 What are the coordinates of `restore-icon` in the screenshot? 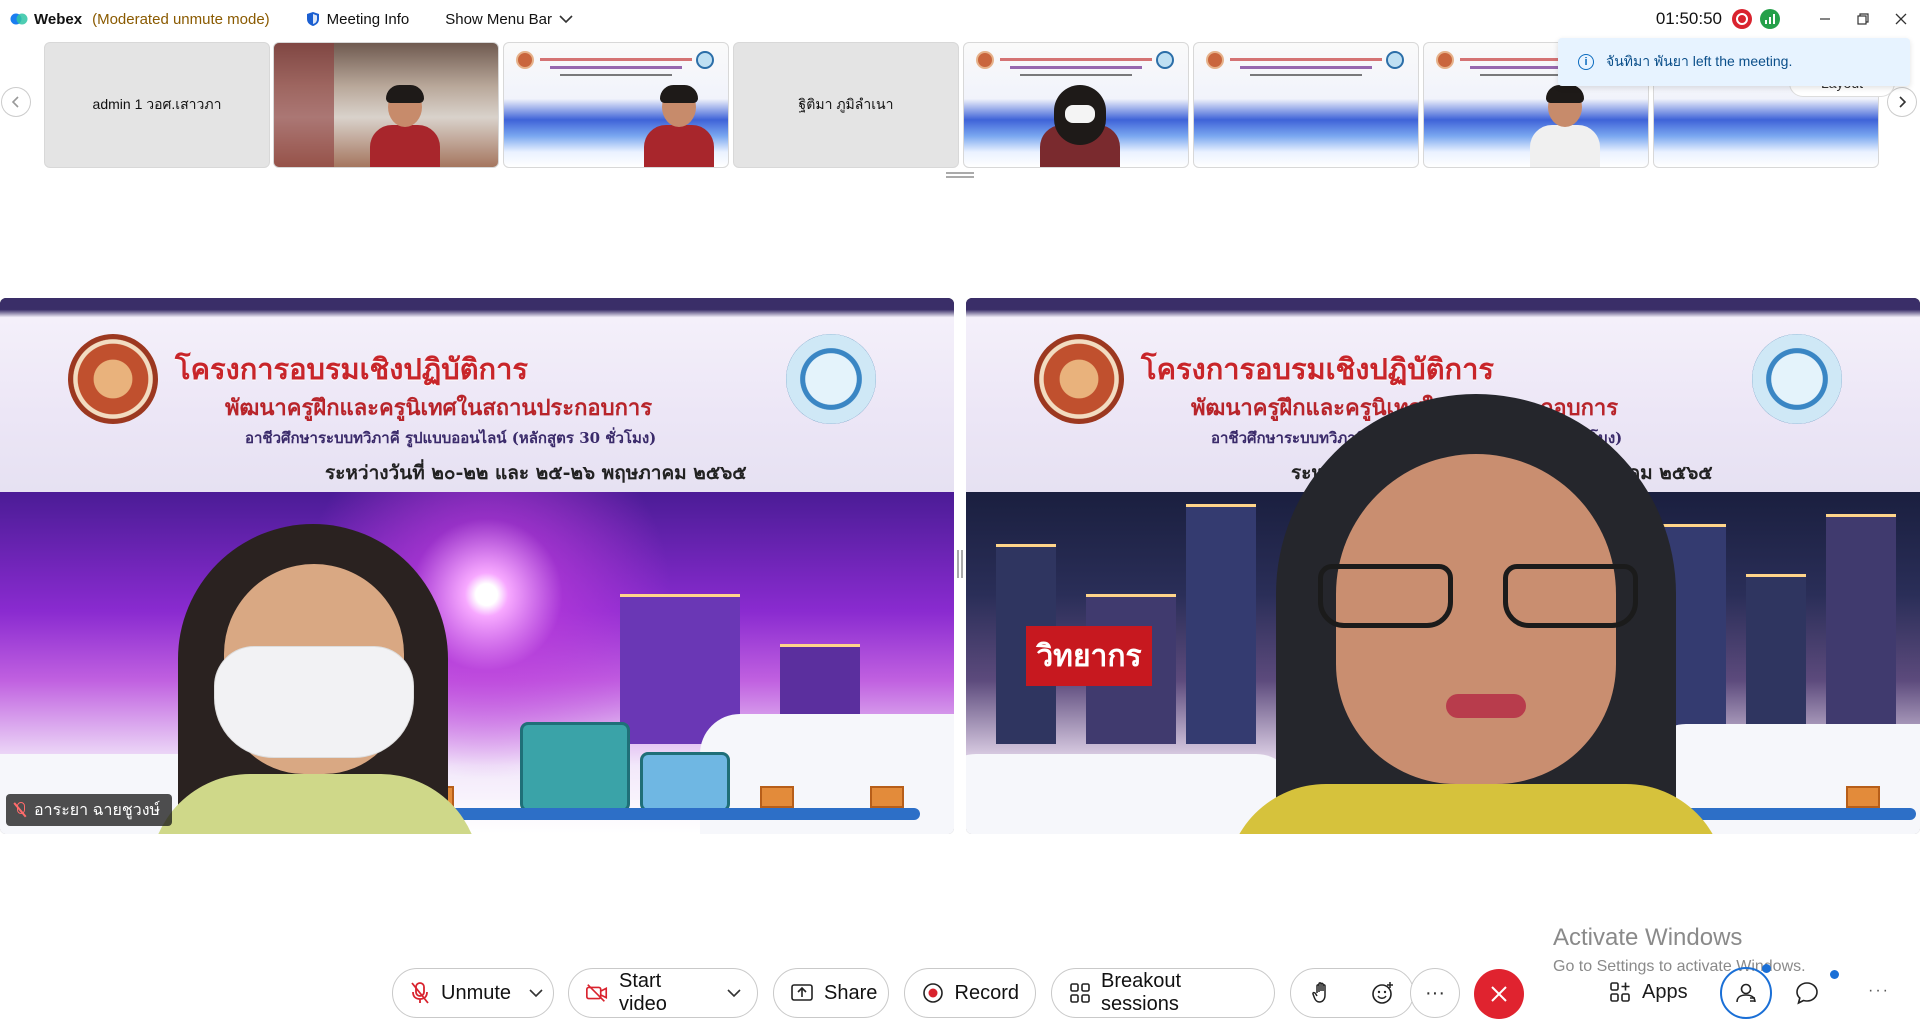 It's located at (1863, 19).